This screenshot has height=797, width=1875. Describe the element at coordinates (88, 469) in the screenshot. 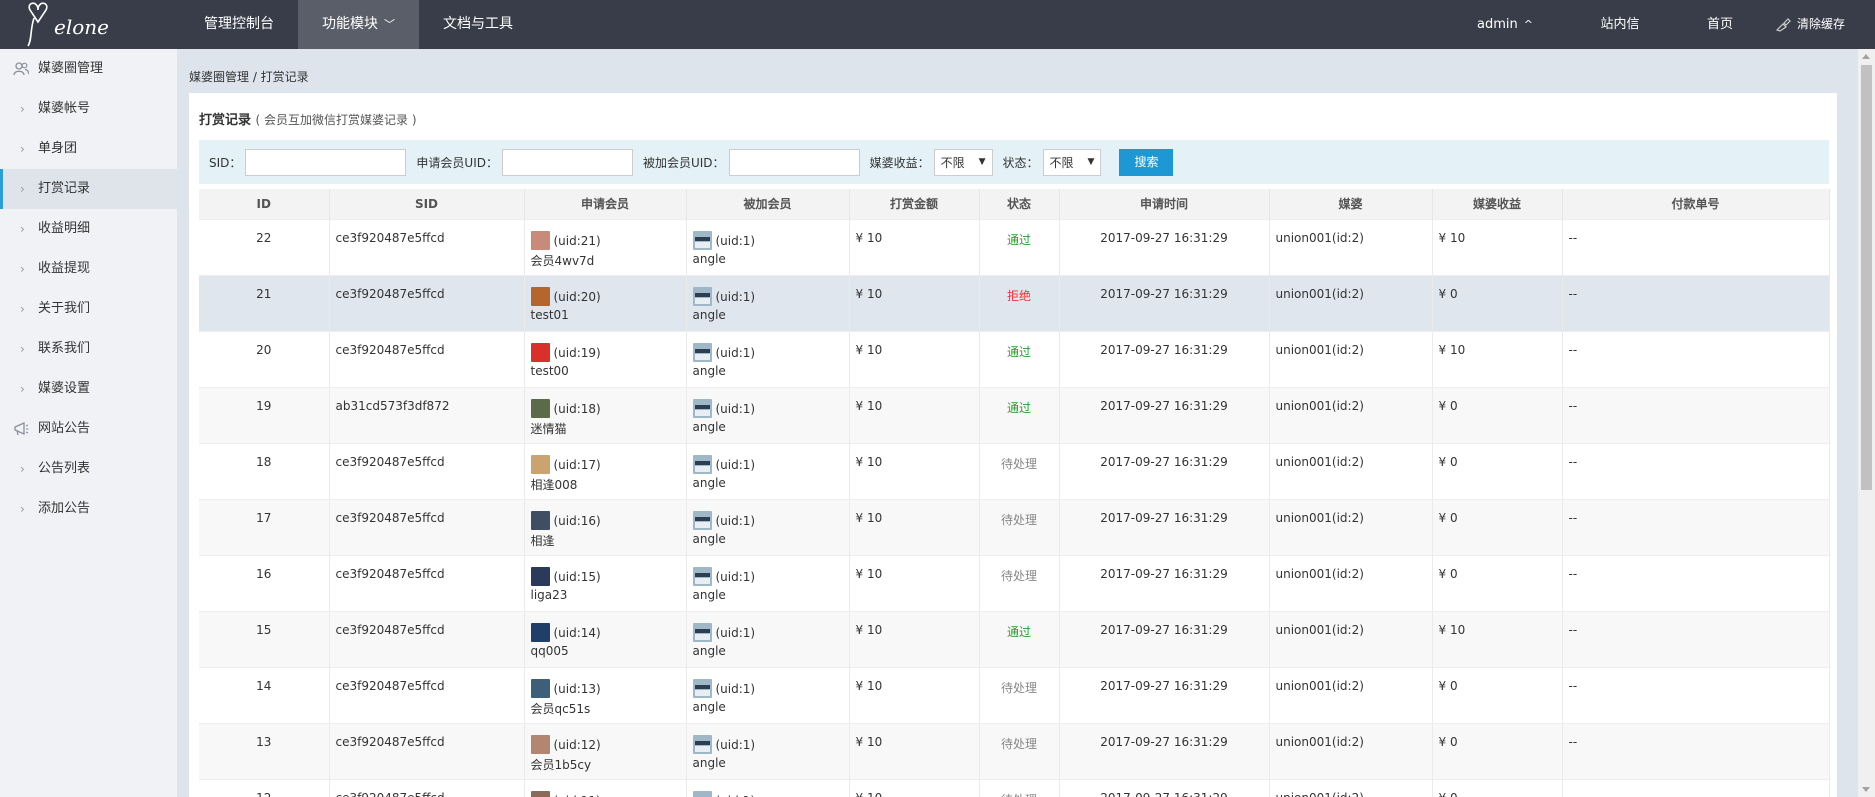

I see `sidebar-item-notice-list: › 公告列表` at that location.